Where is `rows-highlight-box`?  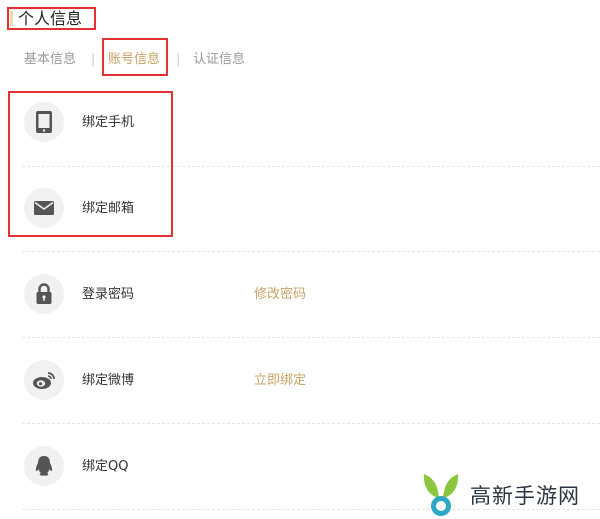
rows-highlight-box is located at coordinates (90, 164).